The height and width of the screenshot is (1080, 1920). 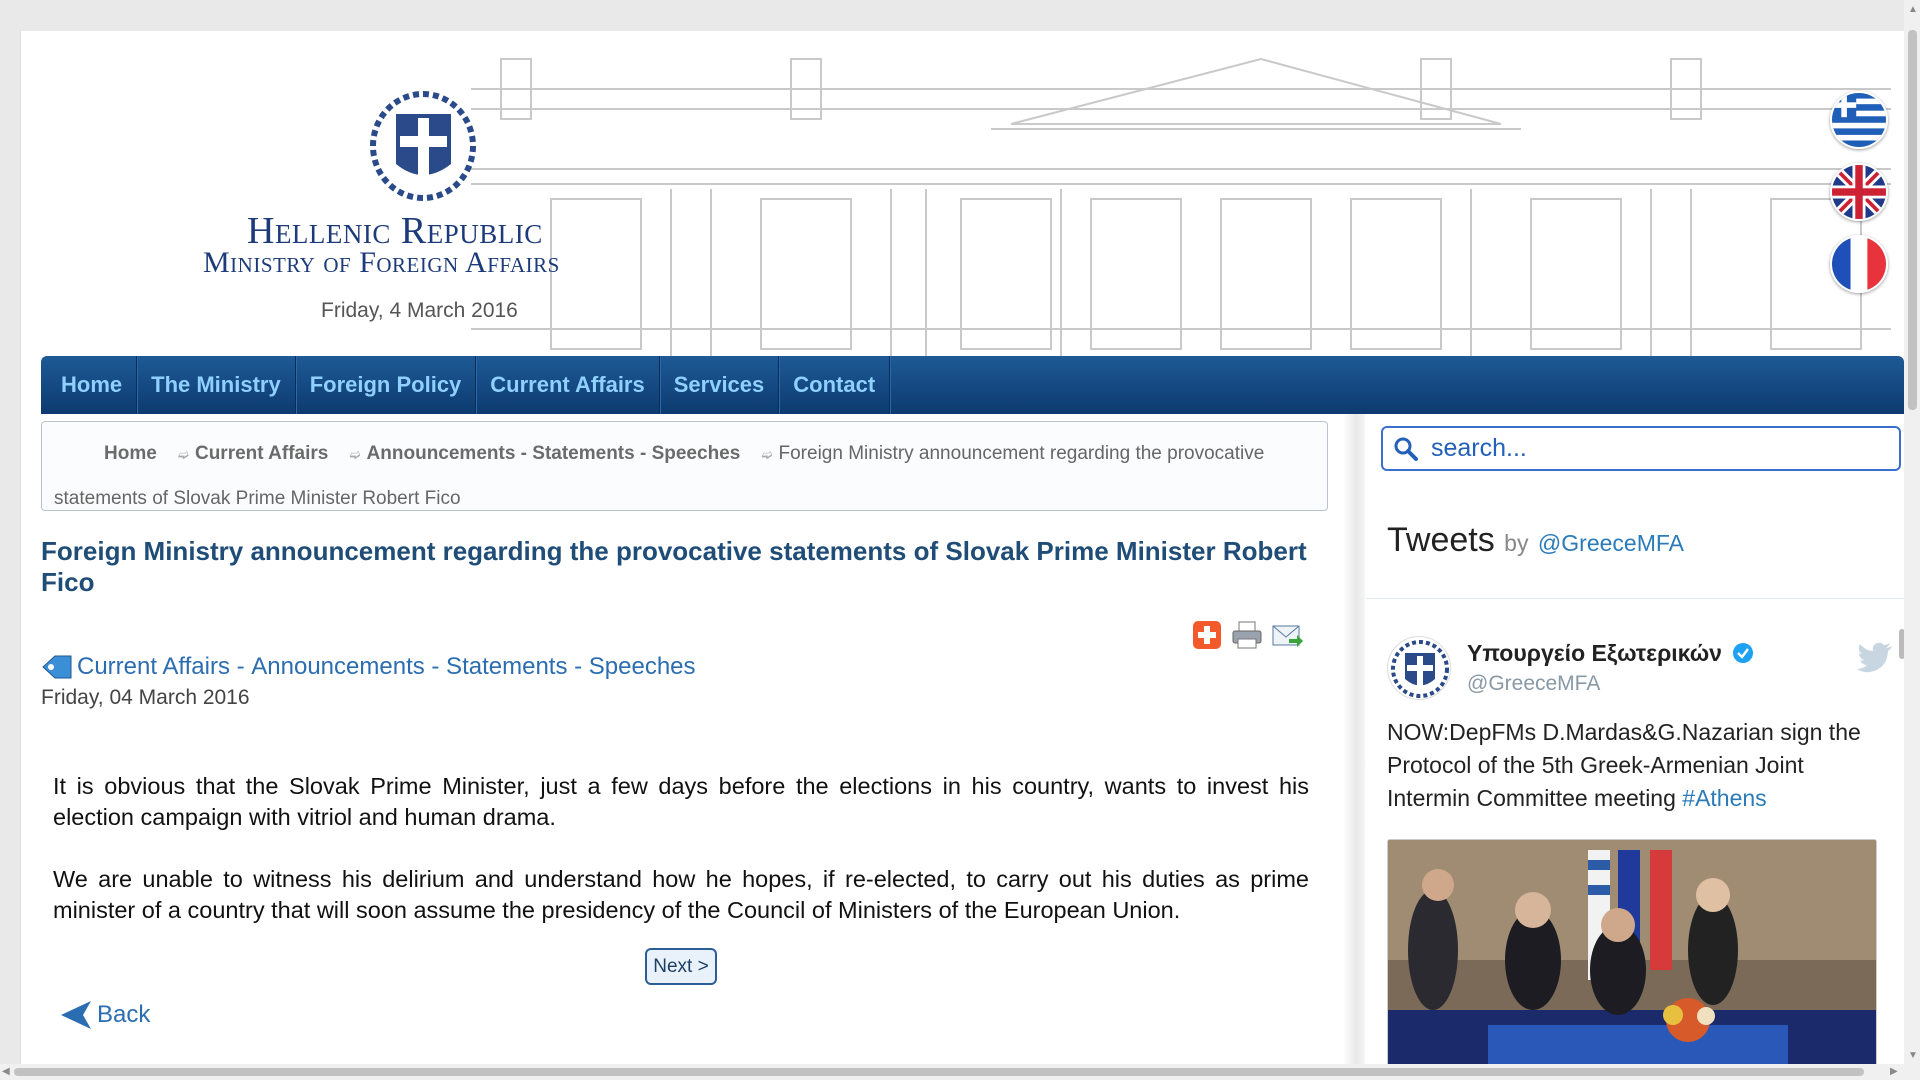 I want to click on tweet-author-name-text: Υπουργείο Εξωτερικών, so click(x=1594, y=653).